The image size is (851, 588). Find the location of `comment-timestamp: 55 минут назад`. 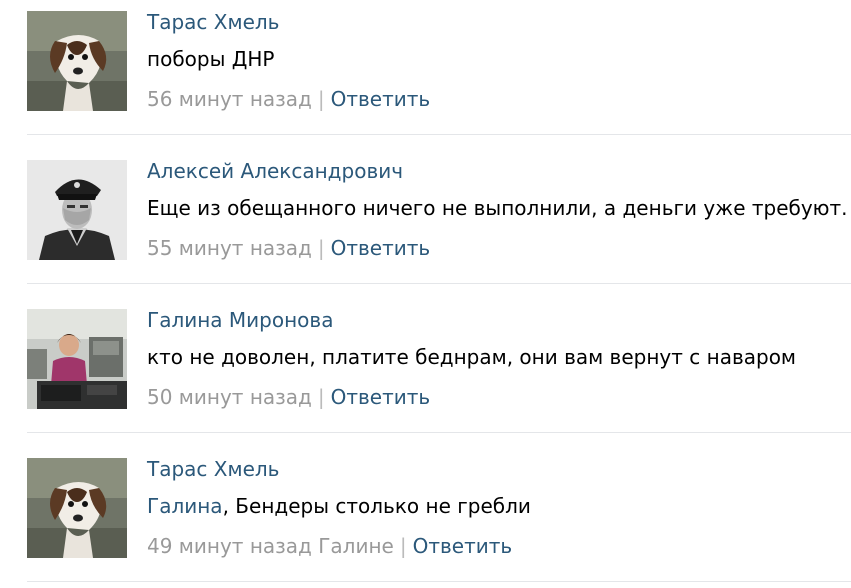

comment-timestamp: 55 минут назад is located at coordinates (229, 248).